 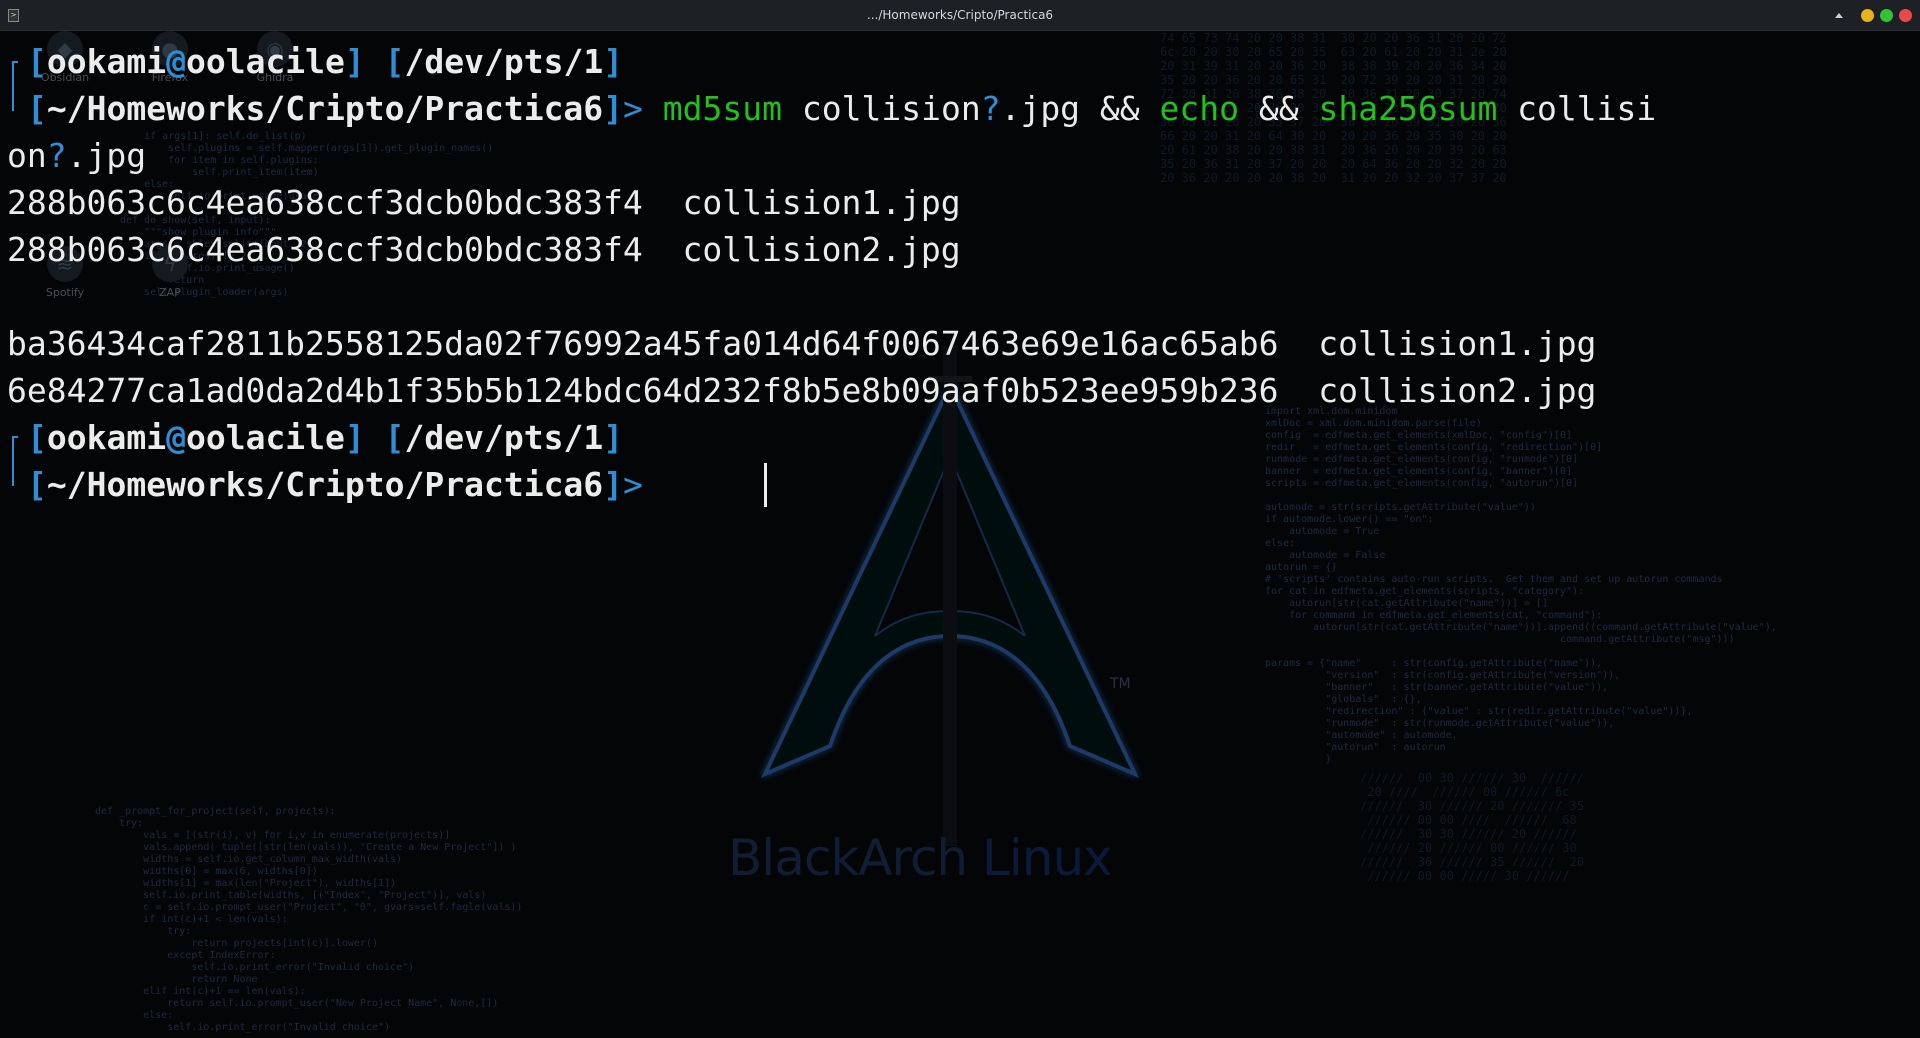 I want to click on window-controls, so click(x=1873, y=15).